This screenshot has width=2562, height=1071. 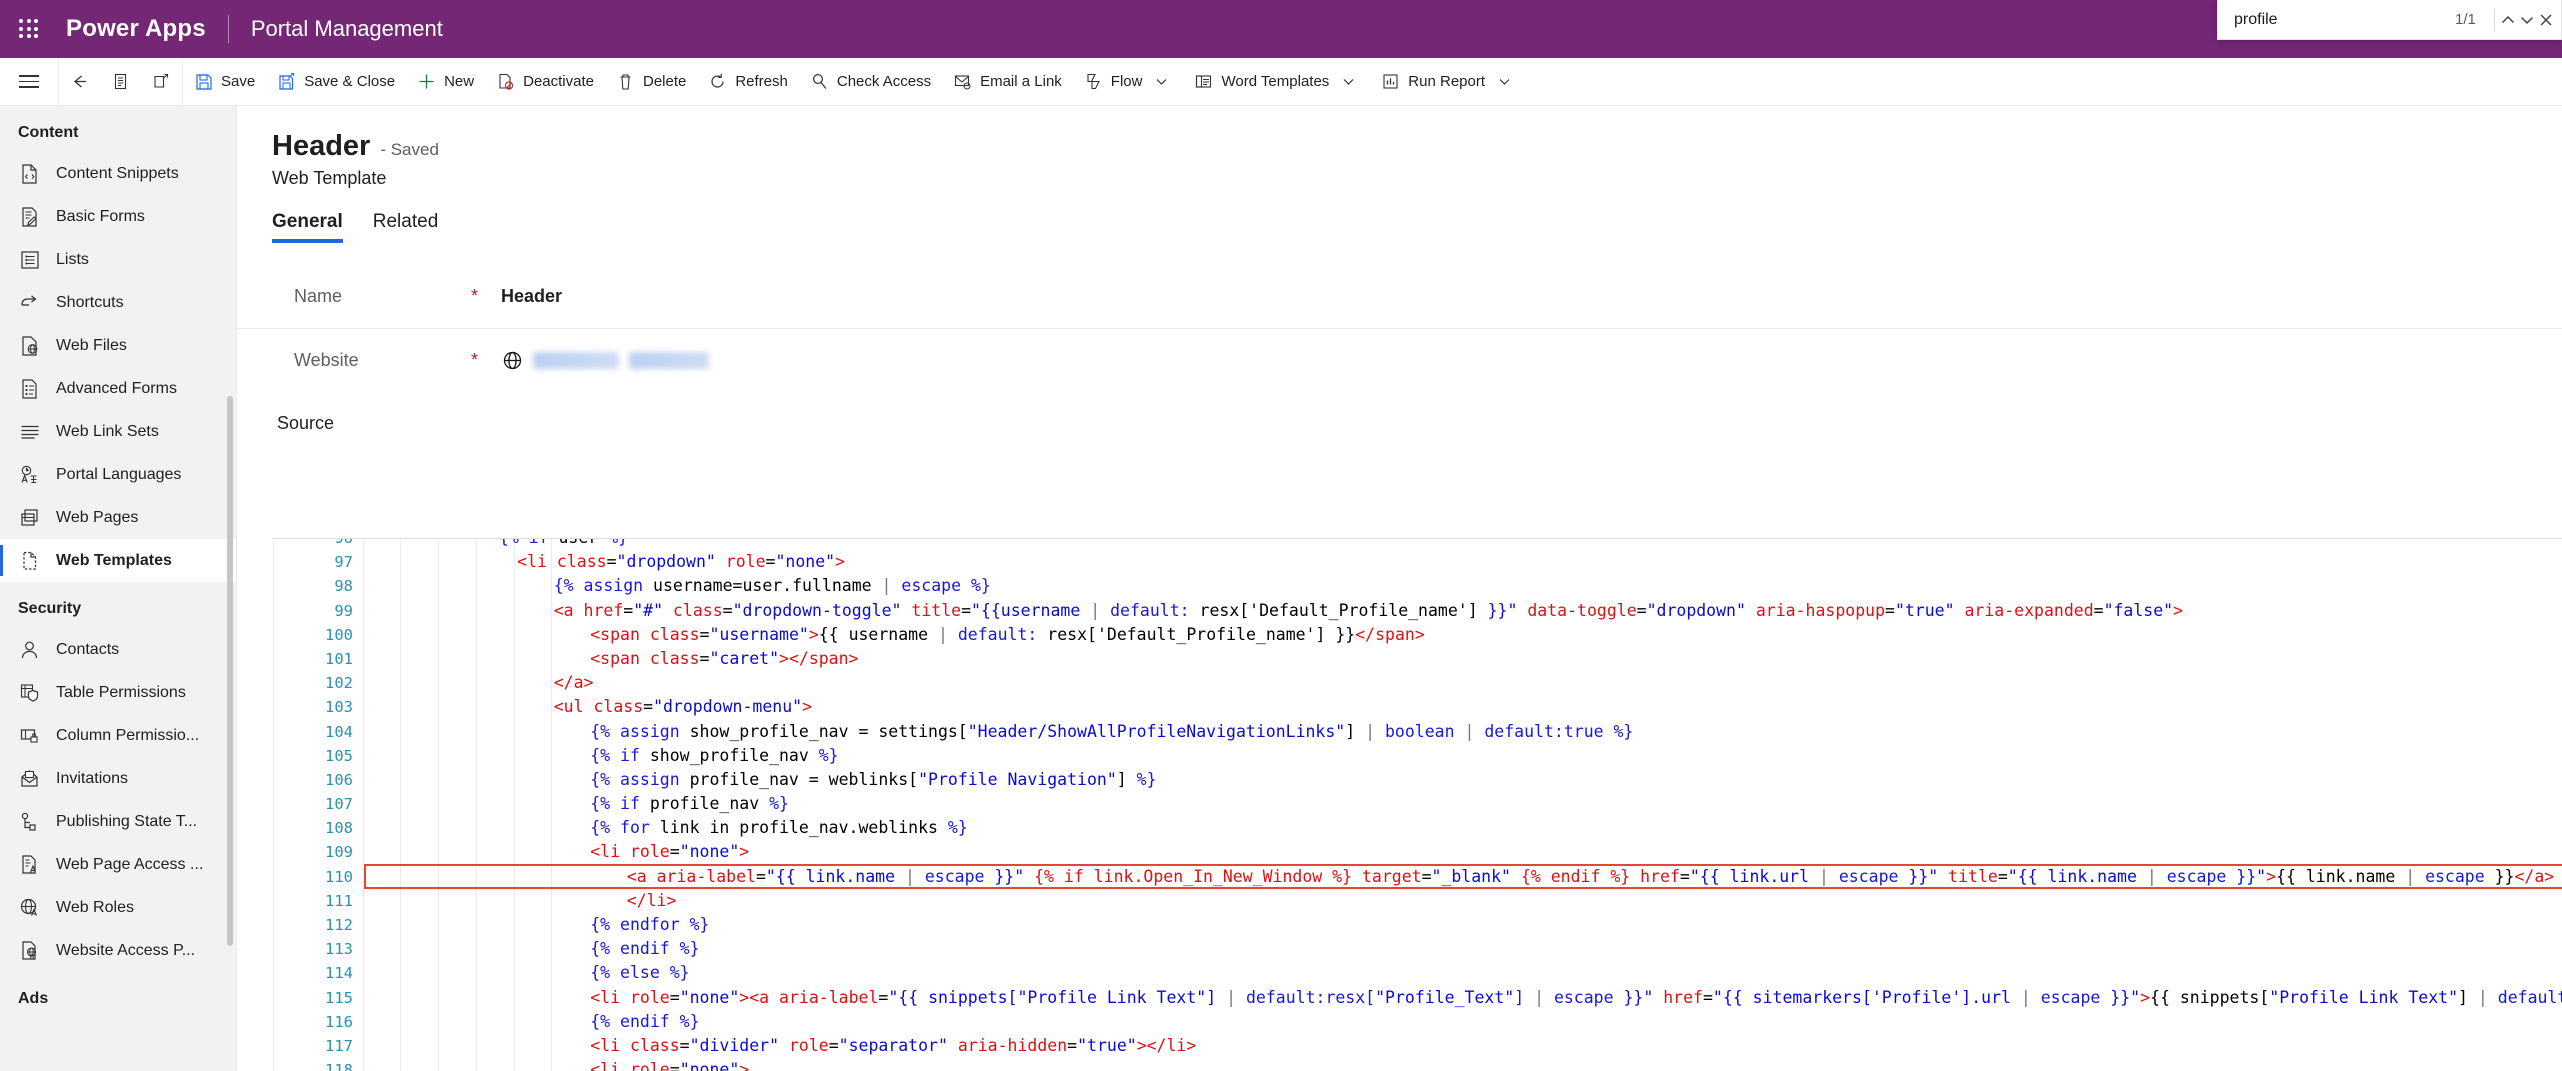 I want to click on sidebar-item-label: Table Permissions, so click(x=121, y=692).